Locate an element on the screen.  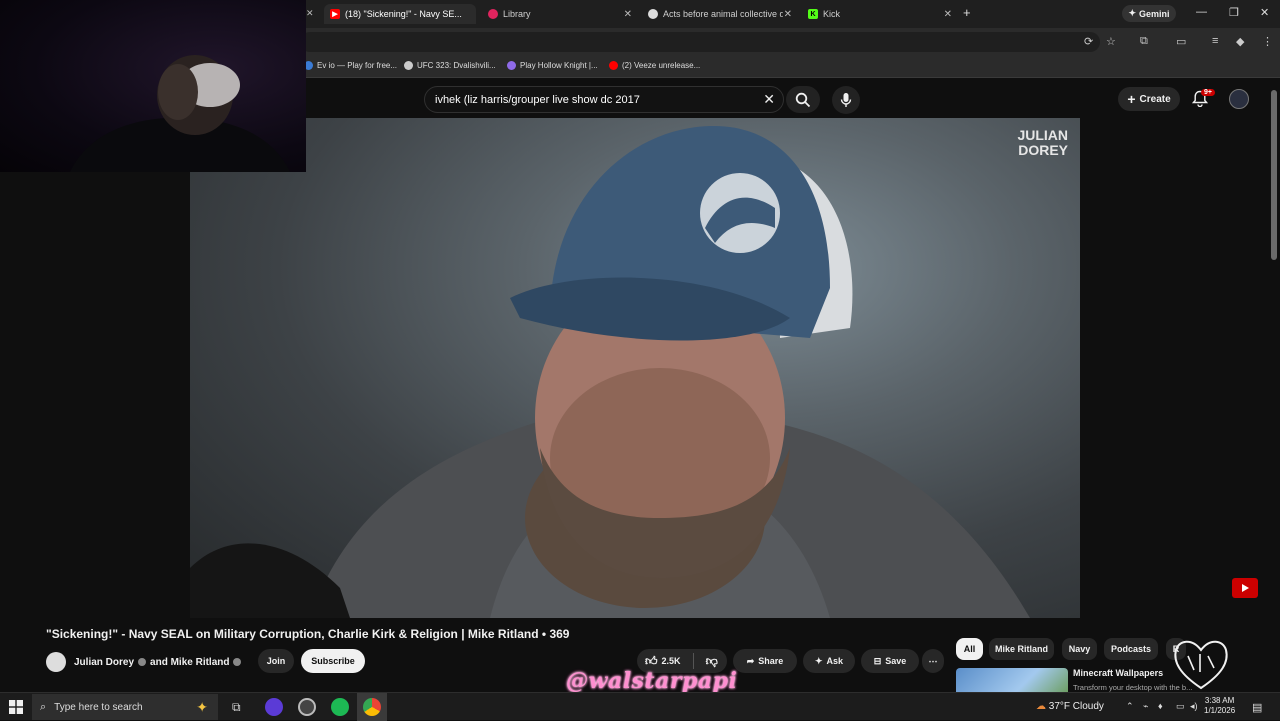
globe-favicon-icon is located at coordinates (653, 14).